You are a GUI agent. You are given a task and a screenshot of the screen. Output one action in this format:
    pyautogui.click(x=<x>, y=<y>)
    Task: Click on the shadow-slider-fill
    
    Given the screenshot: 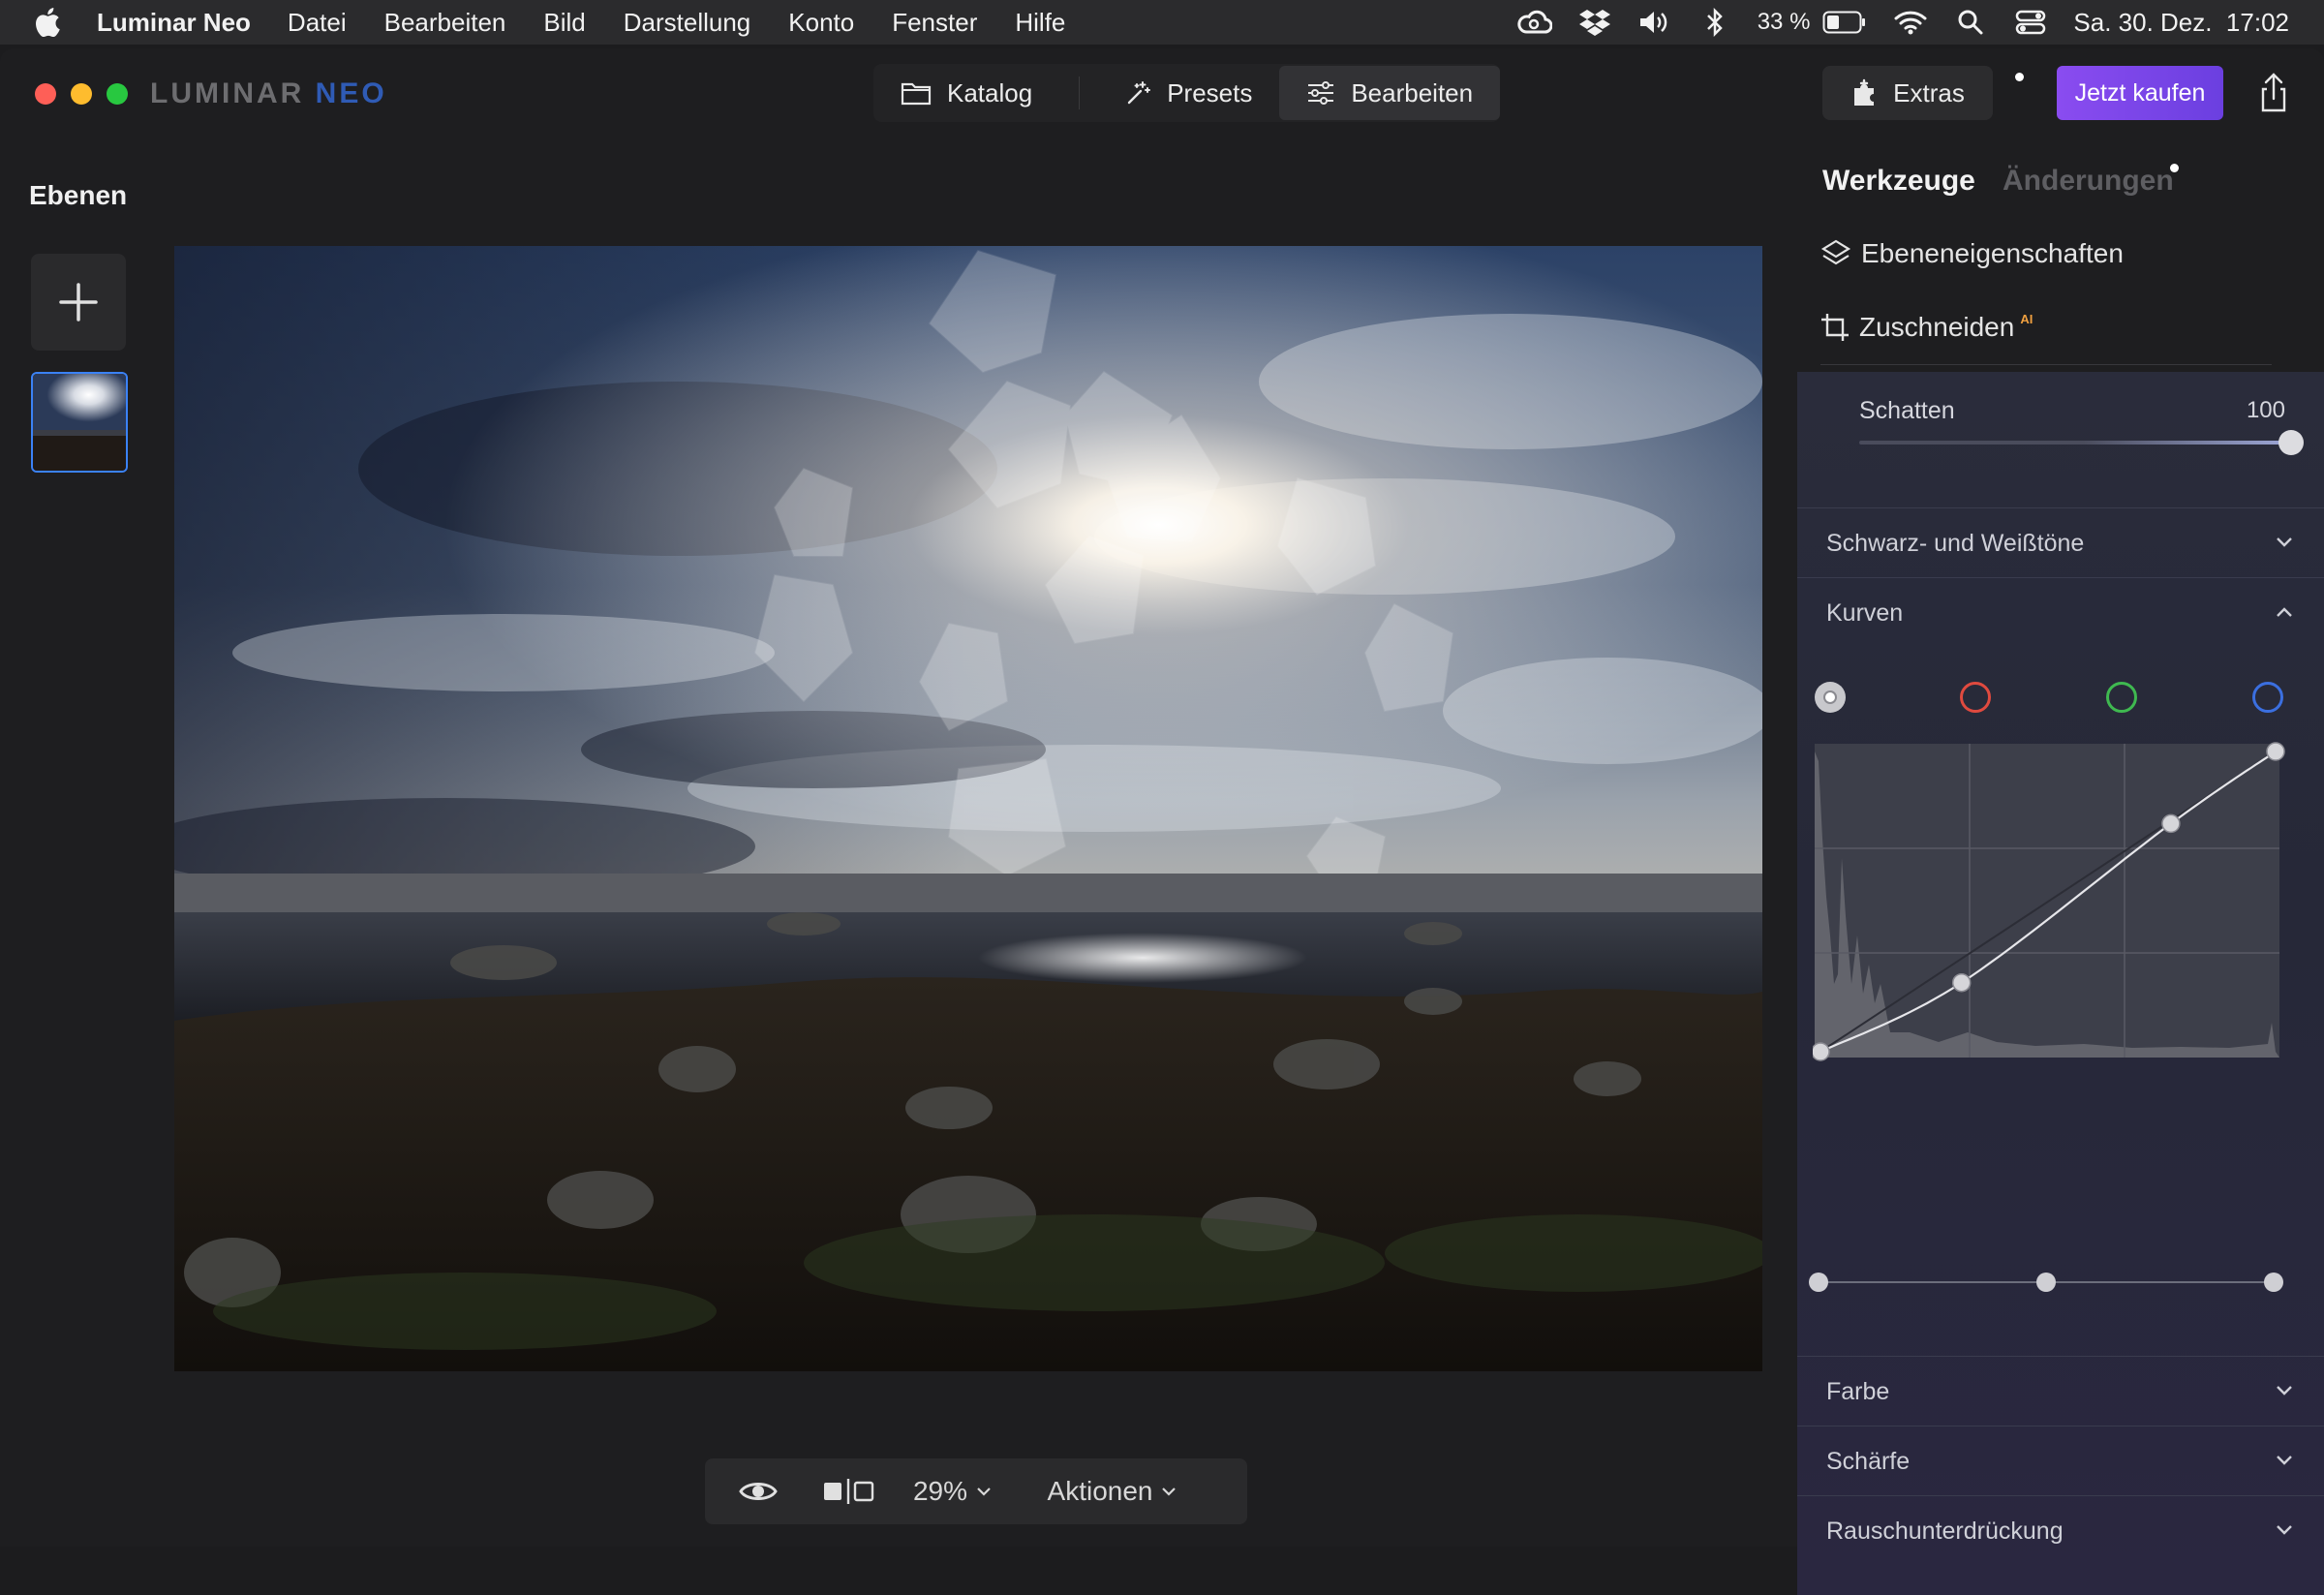 What is the action you would take?
    pyautogui.click(x=2187, y=443)
    